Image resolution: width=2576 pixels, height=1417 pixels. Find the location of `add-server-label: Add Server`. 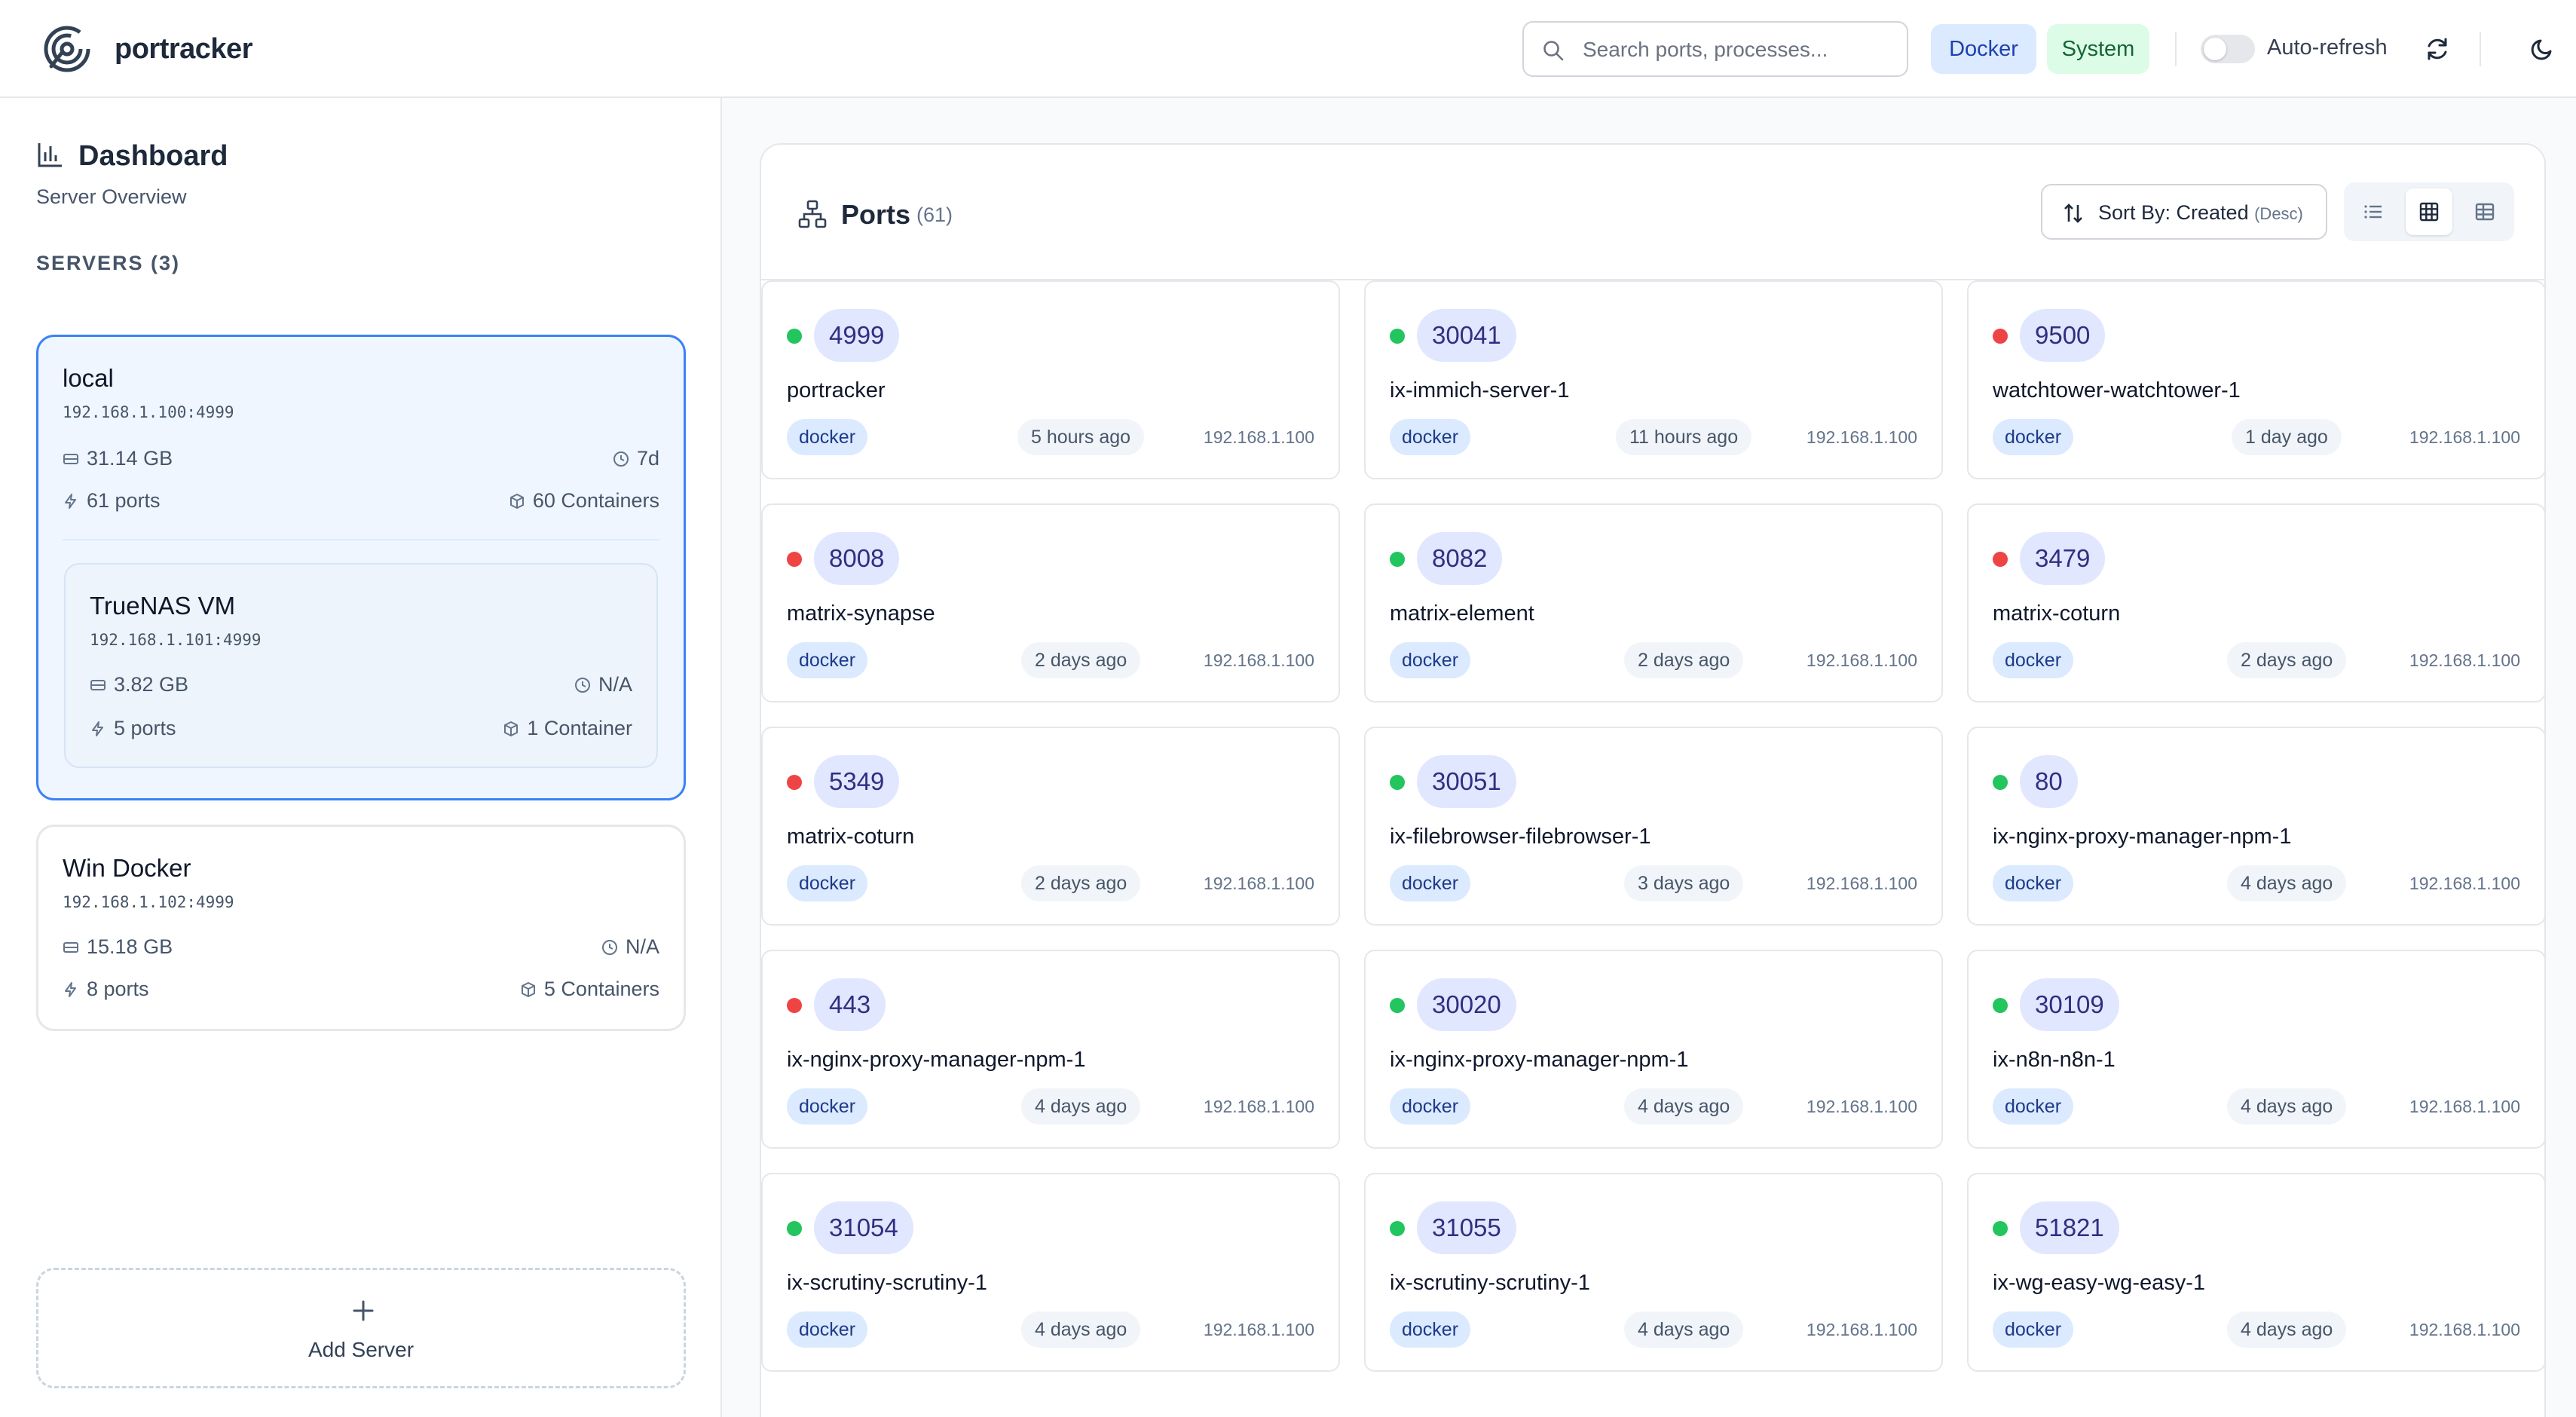

add-server-label: Add Server is located at coordinates (361, 1349).